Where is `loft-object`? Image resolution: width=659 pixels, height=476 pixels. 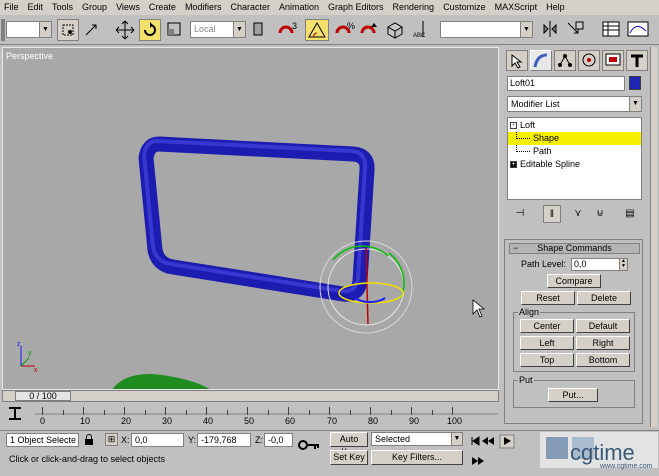
loft-object is located at coordinates (256, 219).